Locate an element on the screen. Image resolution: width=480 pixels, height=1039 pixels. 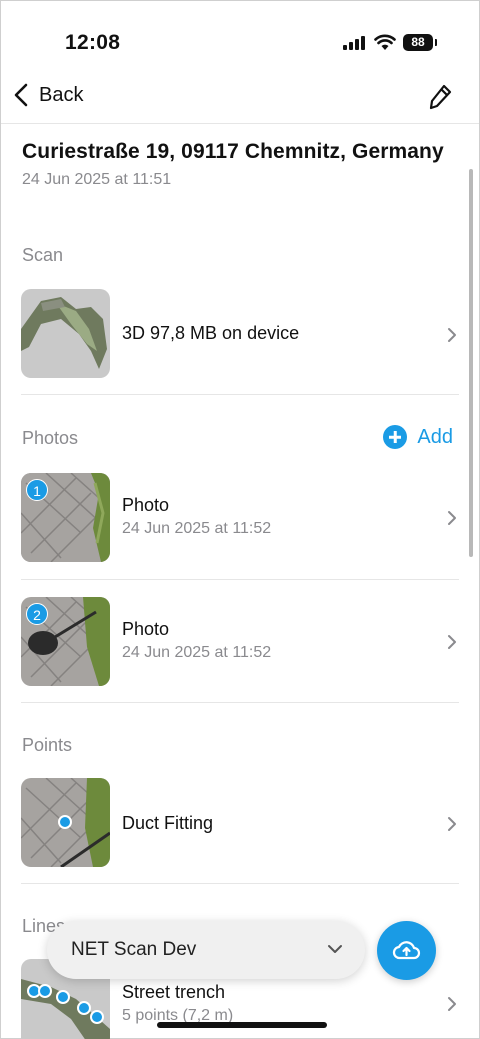
photo-item: 1 Photo 24 Jun 2025 at 11:52 is located at coordinates (240, 523).